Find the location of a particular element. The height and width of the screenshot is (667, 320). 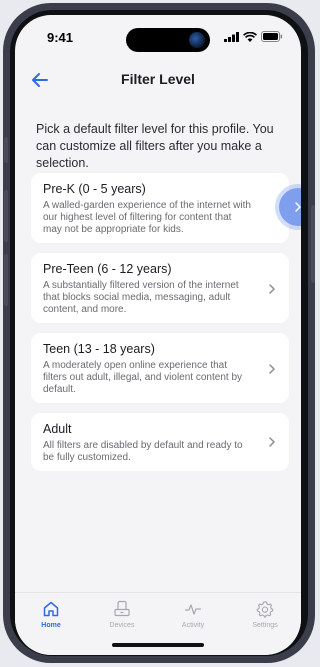

silent-switch is located at coordinates (6, 150).